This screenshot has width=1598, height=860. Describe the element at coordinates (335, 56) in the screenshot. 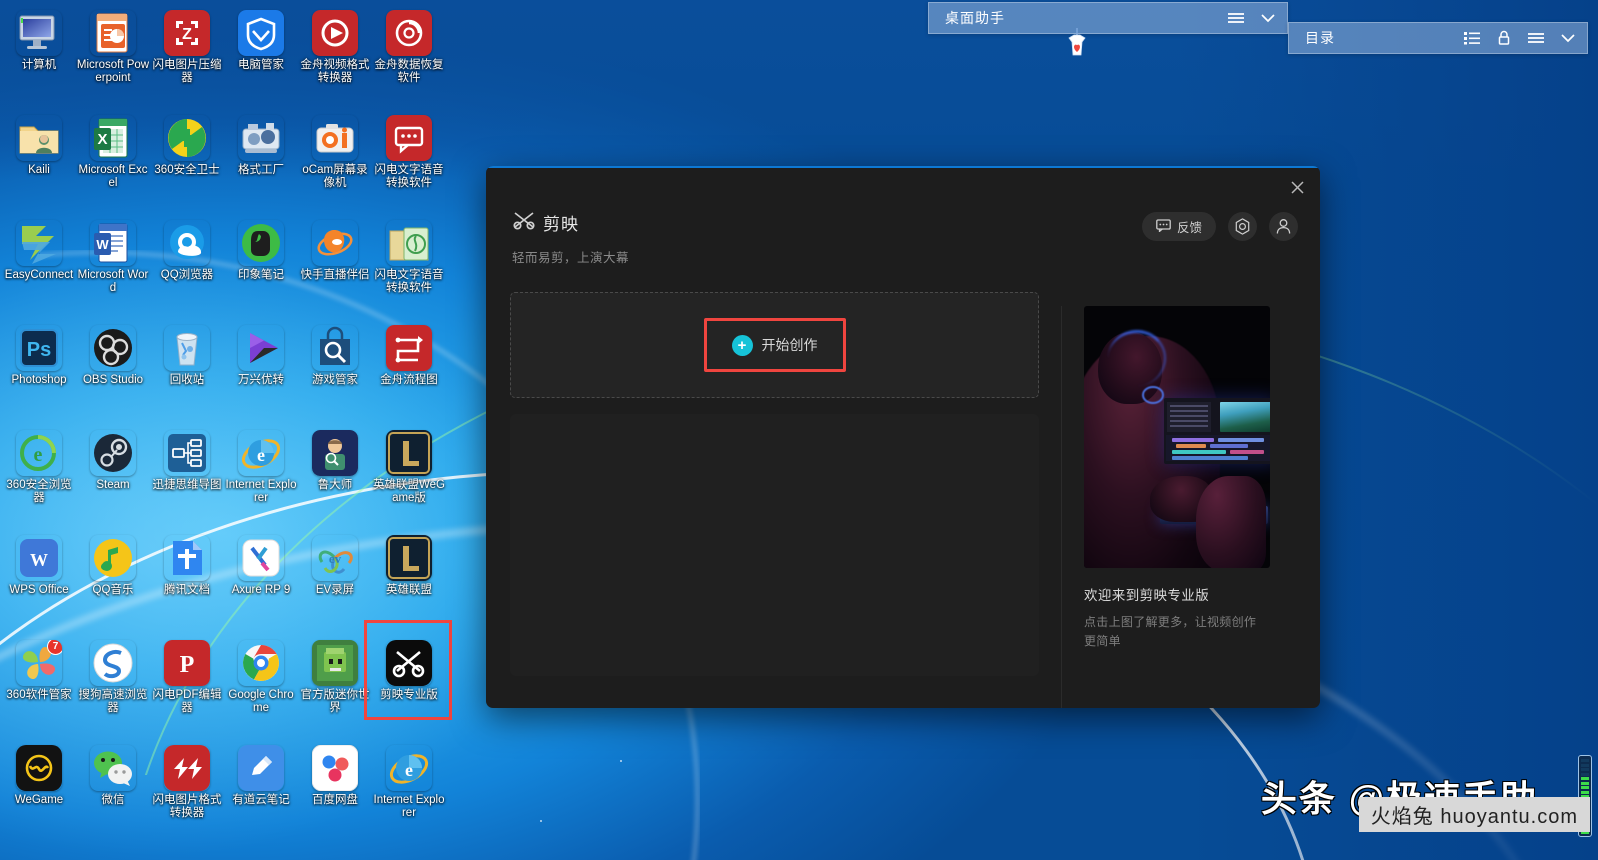

I see `desktop-icon-video-converter: 金舟视频格式转换器` at that location.